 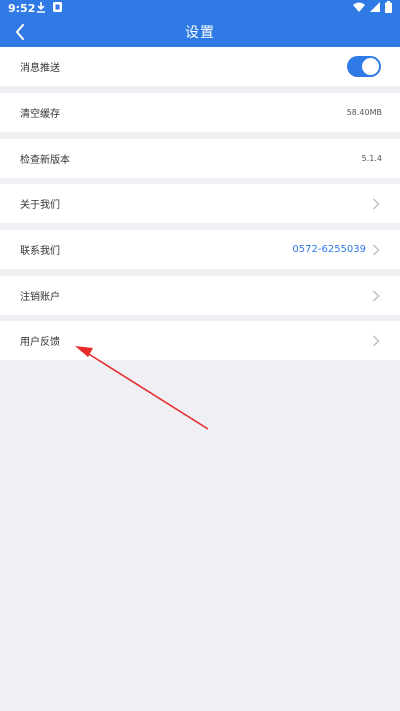 I want to click on setting-about-label: 关于我们, so click(x=40, y=205).